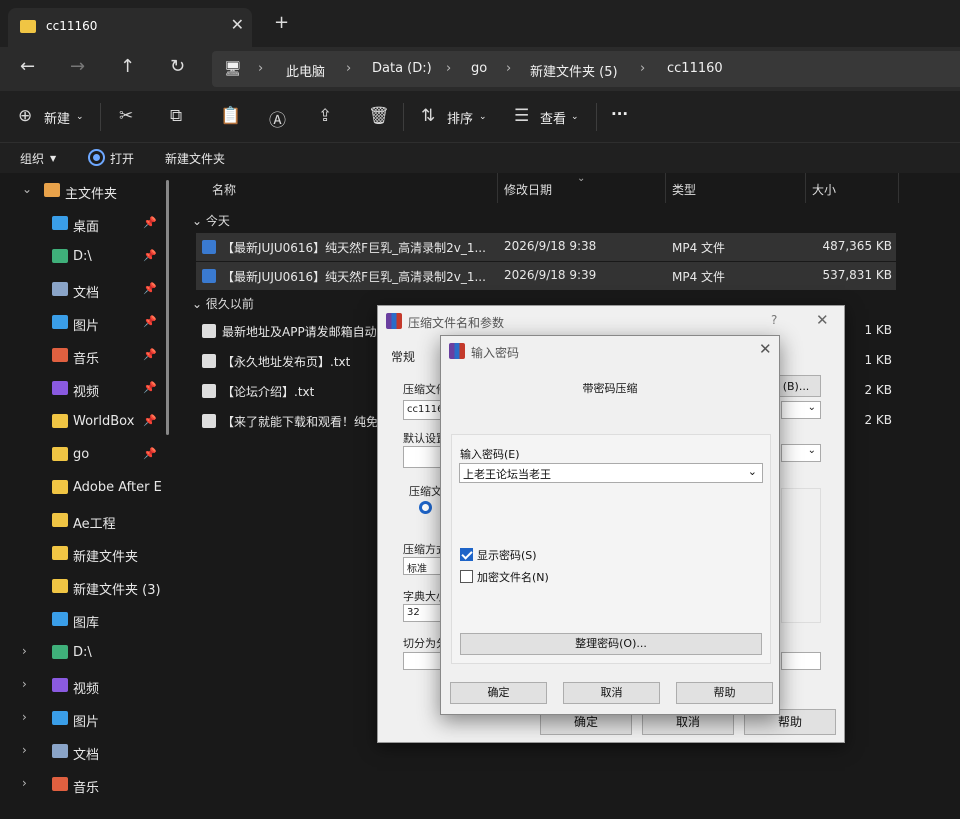 The height and width of the screenshot is (819, 960). Describe the element at coordinates (619, 114) in the screenshot. I see `more-options-button: ···` at that location.